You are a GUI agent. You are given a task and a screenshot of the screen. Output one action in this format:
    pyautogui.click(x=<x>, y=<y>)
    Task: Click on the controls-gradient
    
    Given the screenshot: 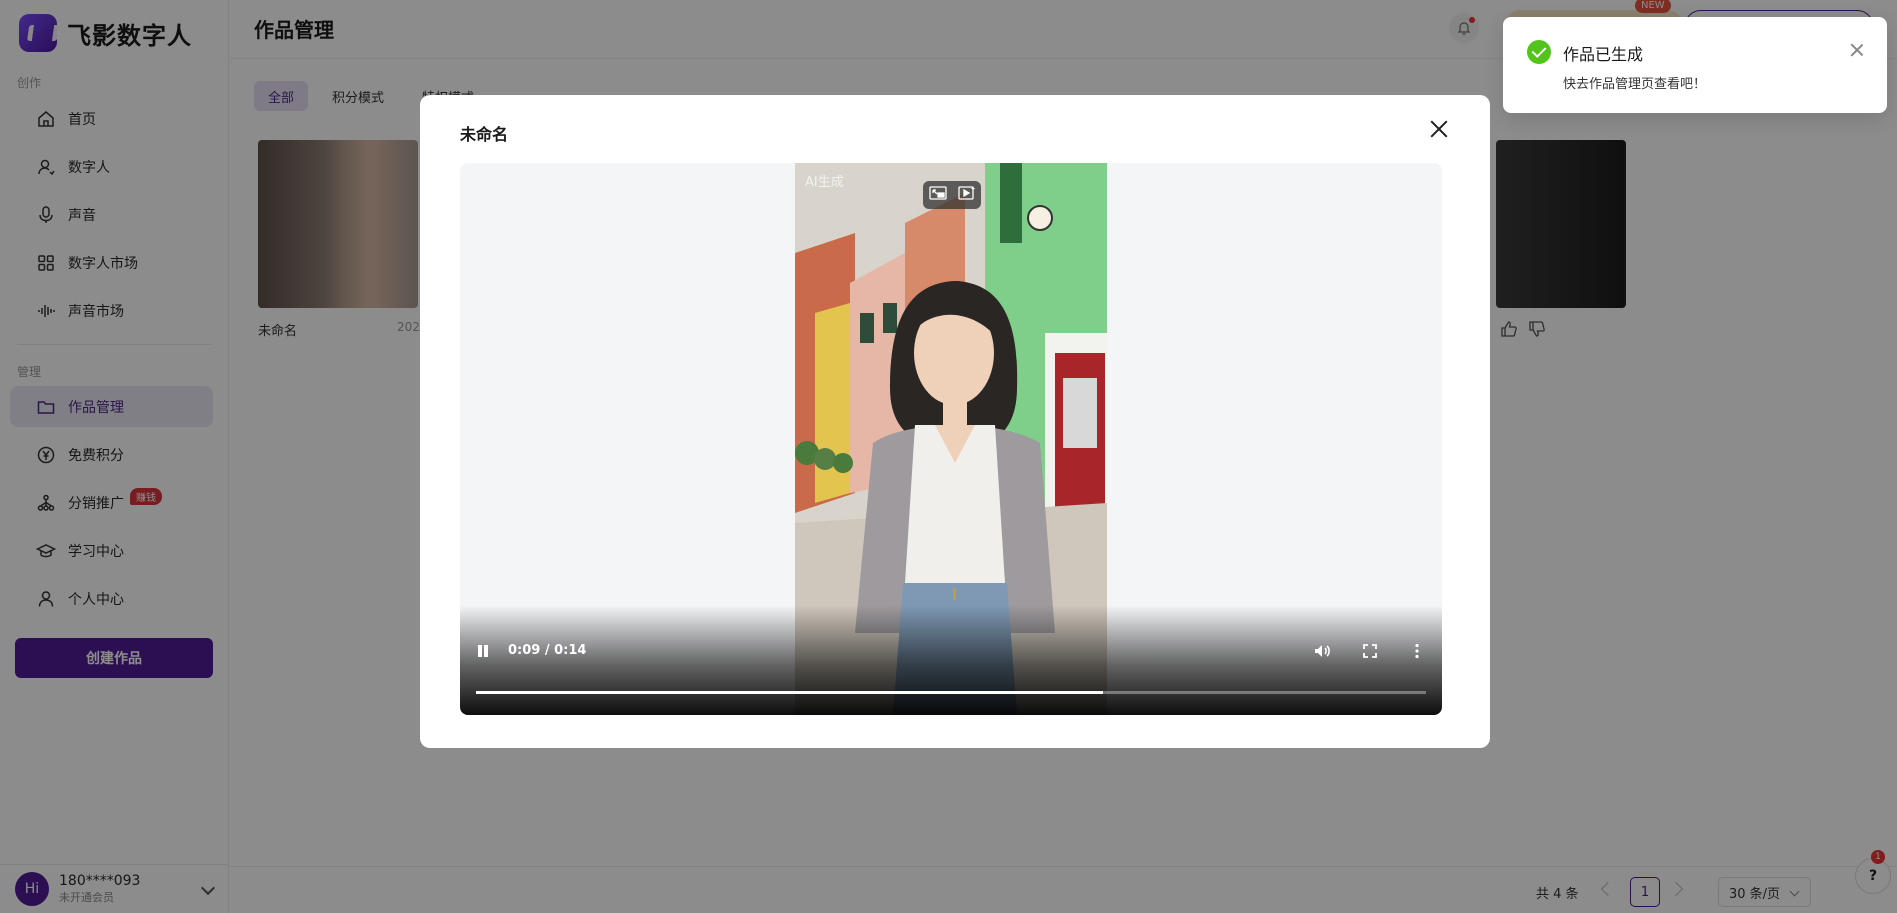 What is the action you would take?
    pyautogui.click(x=951, y=660)
    